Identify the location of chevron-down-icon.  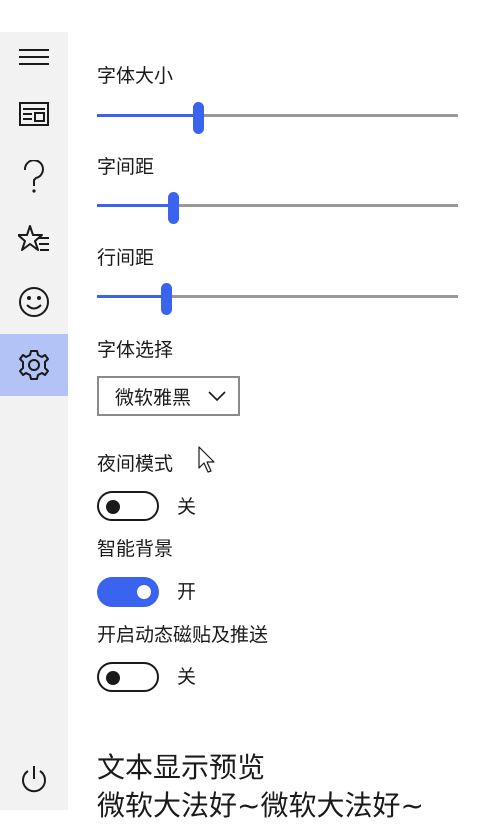
(217, 396).